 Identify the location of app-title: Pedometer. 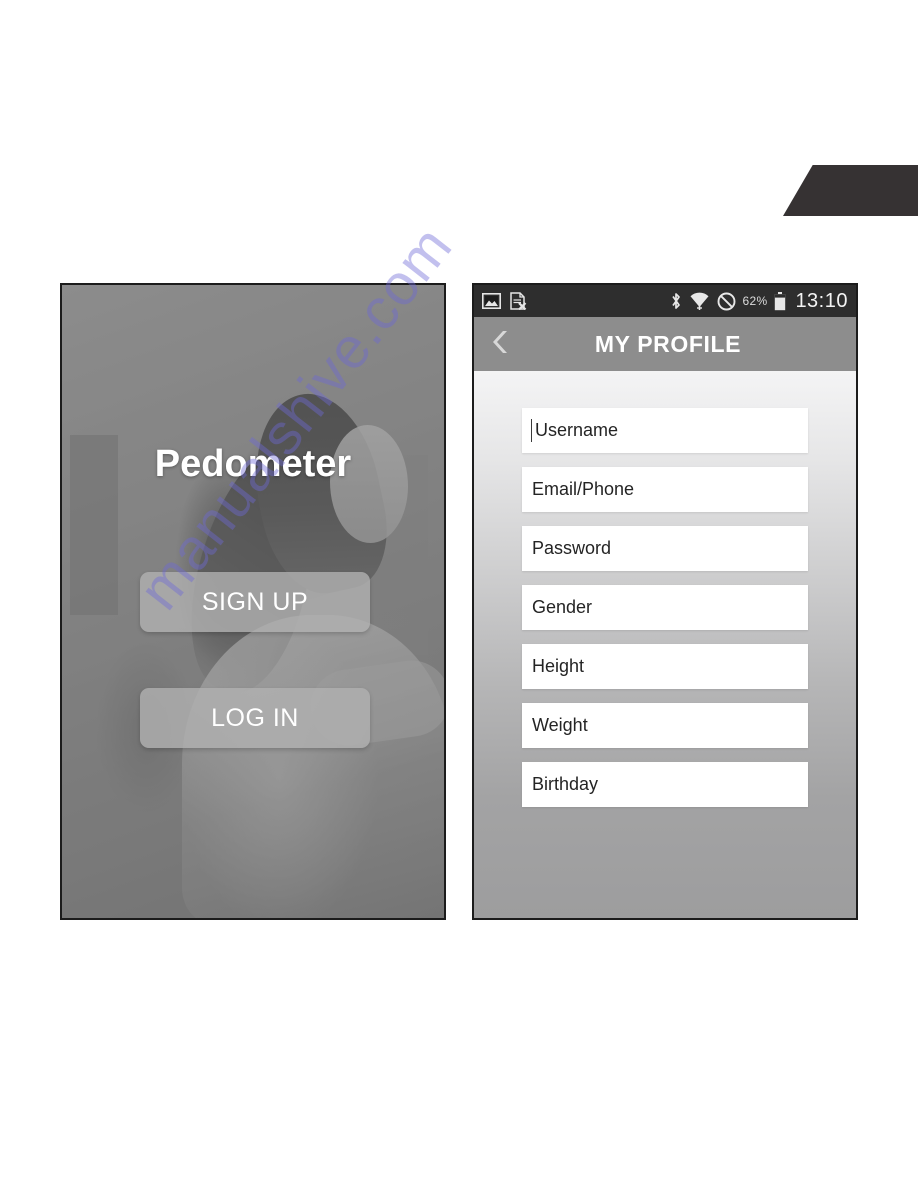
(253, 464).